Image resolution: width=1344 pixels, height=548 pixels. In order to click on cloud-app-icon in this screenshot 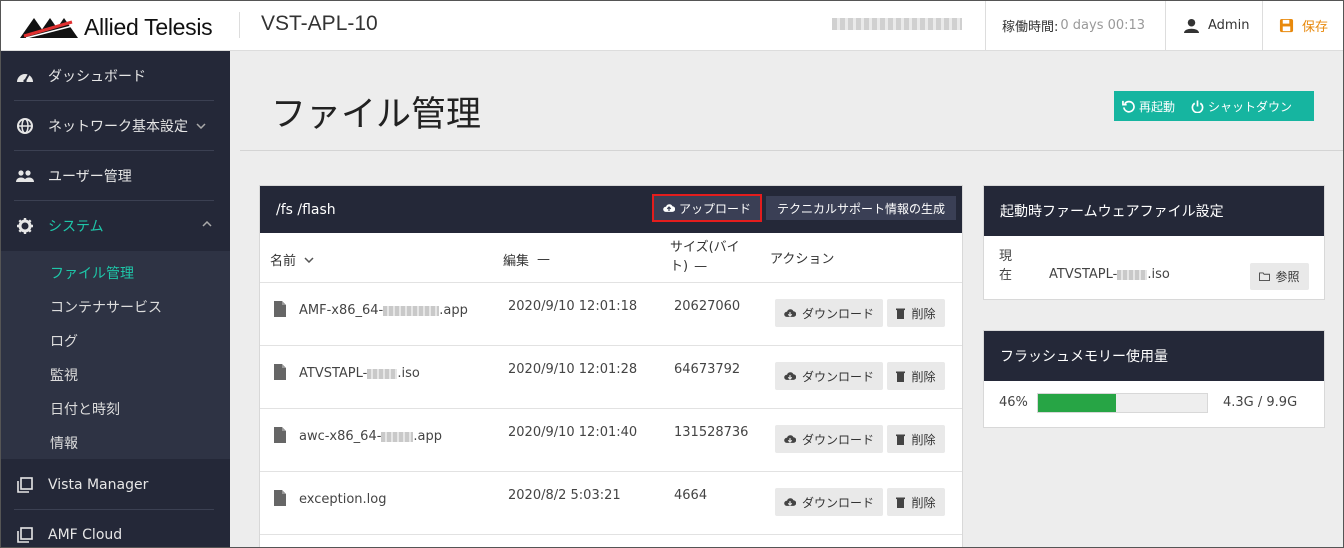, I will do `click(25, 535)`.